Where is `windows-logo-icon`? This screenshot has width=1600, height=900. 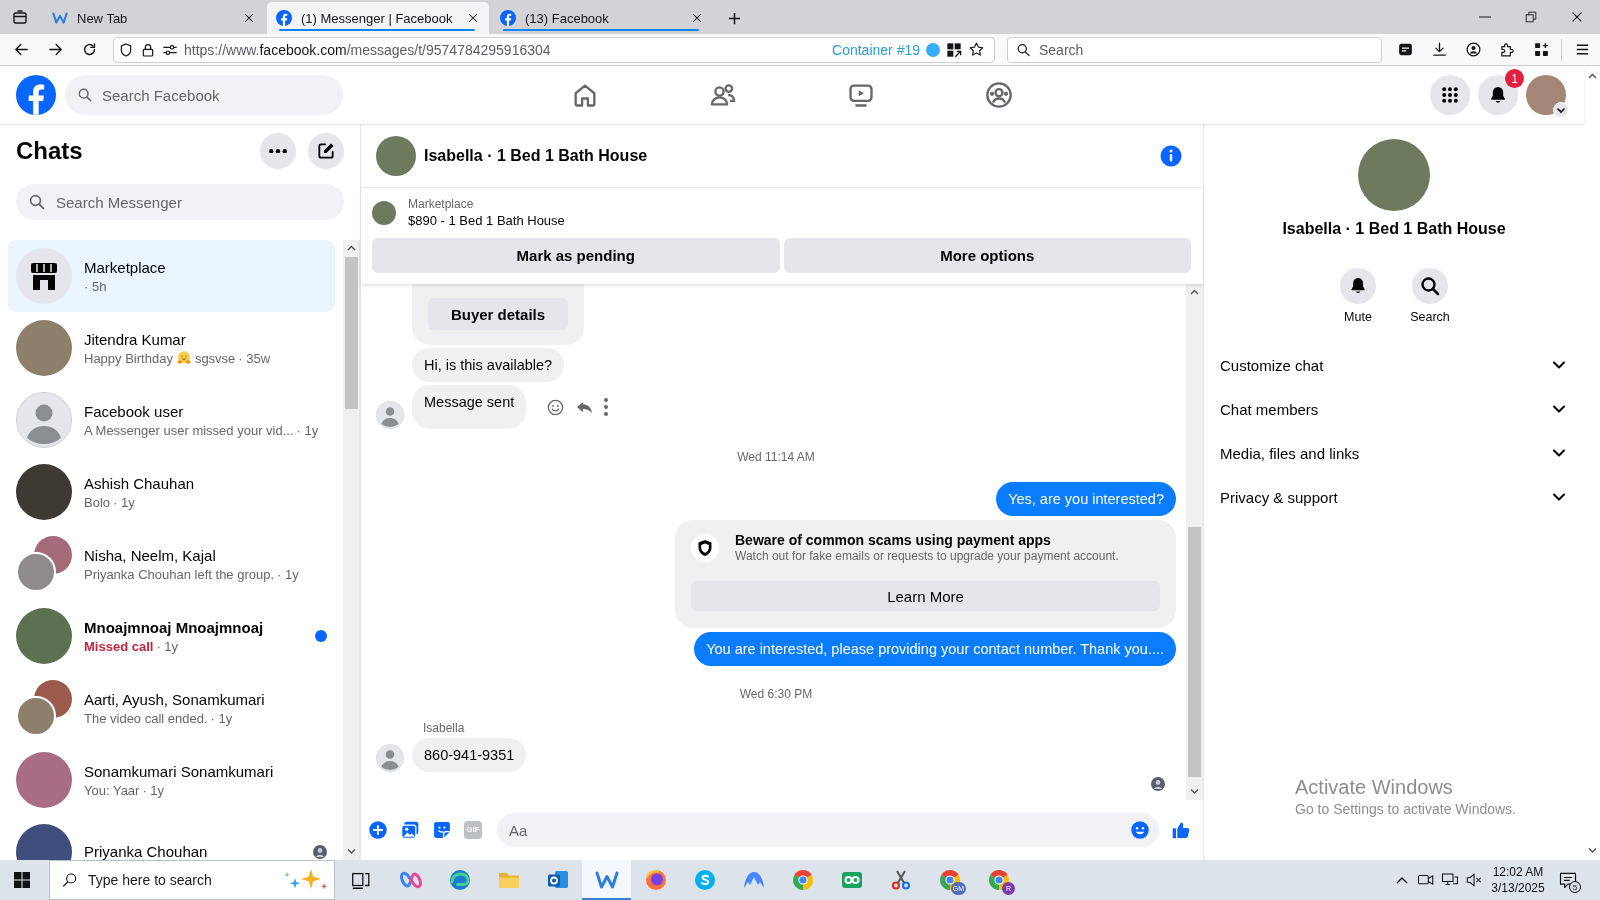 windows-logo-icon is located at coordinates (22, 880).